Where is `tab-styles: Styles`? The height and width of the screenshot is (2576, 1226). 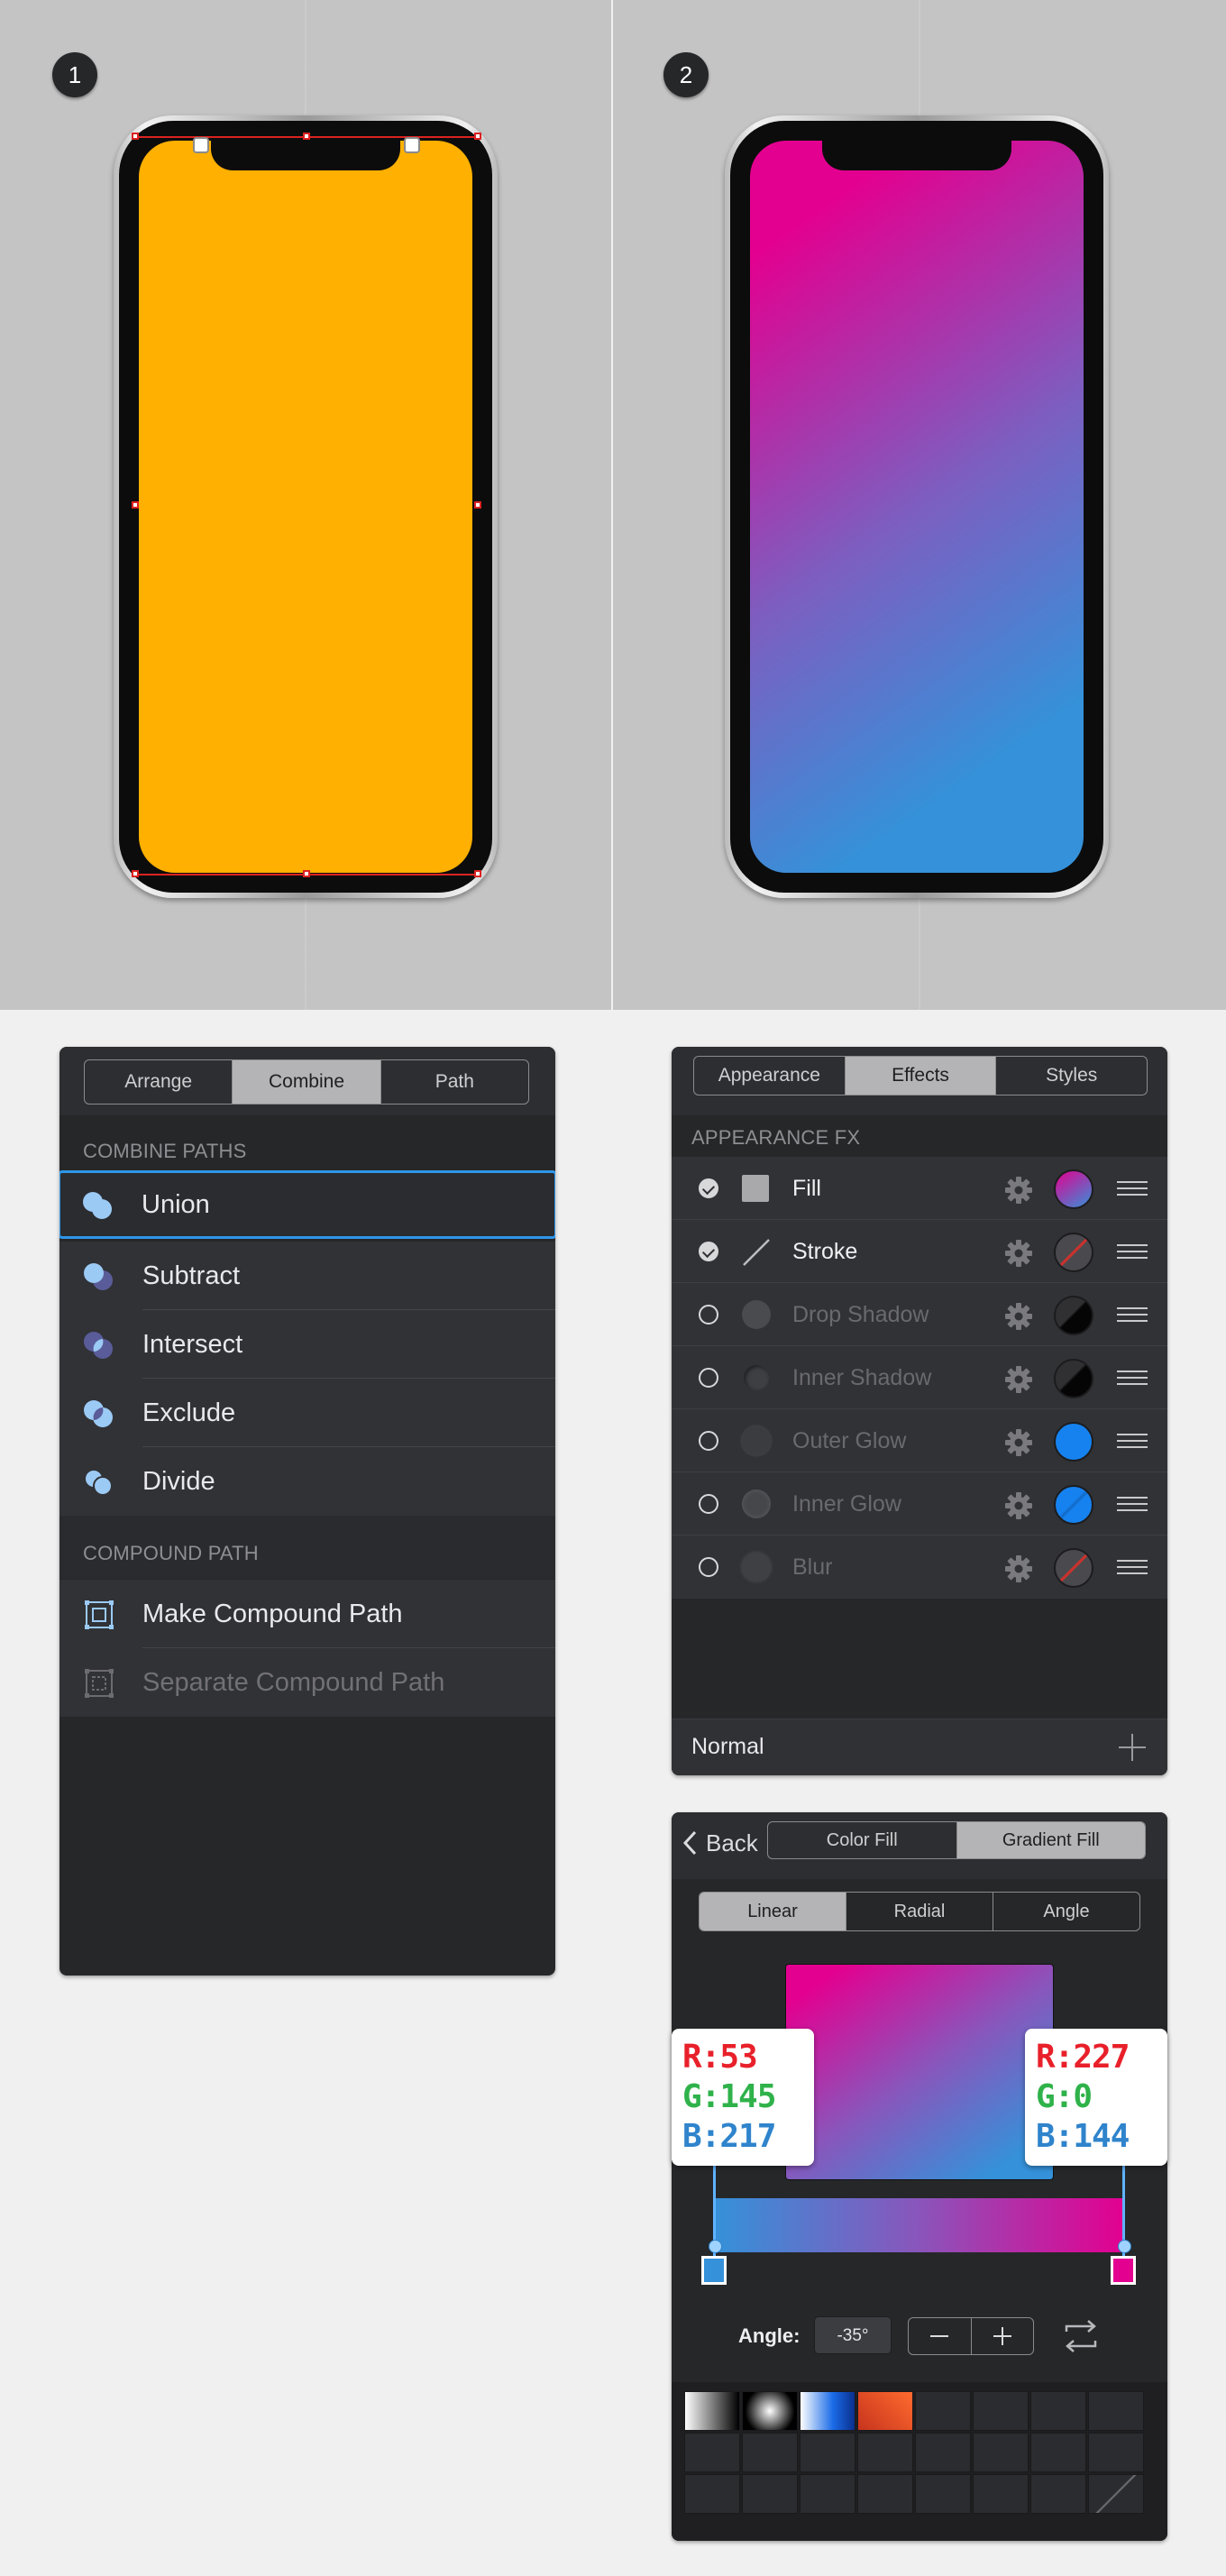
tab-styles: Styles is located at coordinates (1071, 1076).